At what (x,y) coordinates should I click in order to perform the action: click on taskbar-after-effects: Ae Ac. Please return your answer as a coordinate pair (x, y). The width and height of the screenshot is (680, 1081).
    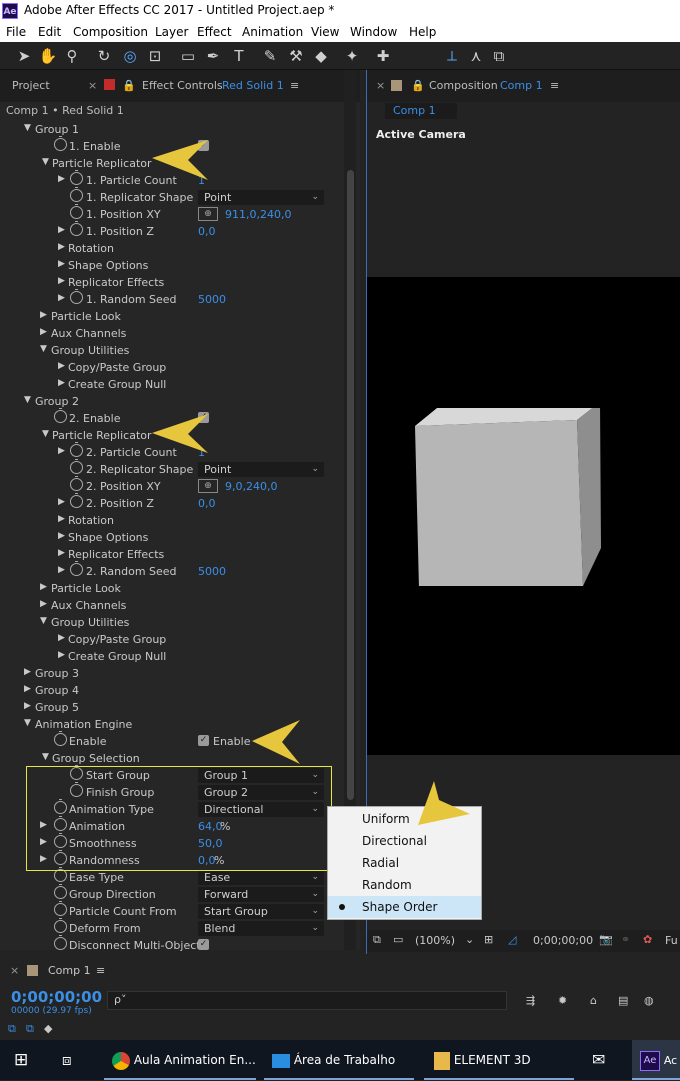
    Looking at the image, I should click on (656, 1060).